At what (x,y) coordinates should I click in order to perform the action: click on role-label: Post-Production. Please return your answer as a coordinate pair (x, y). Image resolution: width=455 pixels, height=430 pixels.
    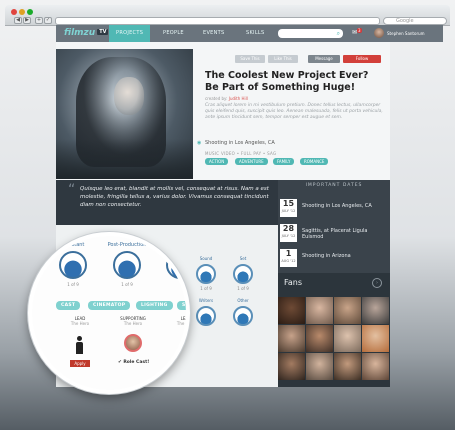
    Looking at the image, I should click on (127, 245).